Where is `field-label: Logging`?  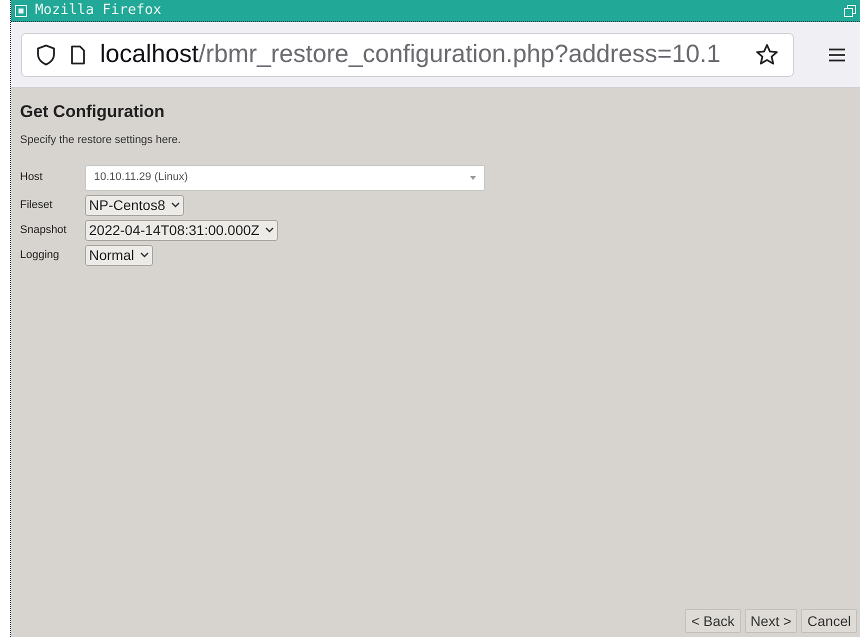 field-label: Logging is located at coordinates (40, 255).